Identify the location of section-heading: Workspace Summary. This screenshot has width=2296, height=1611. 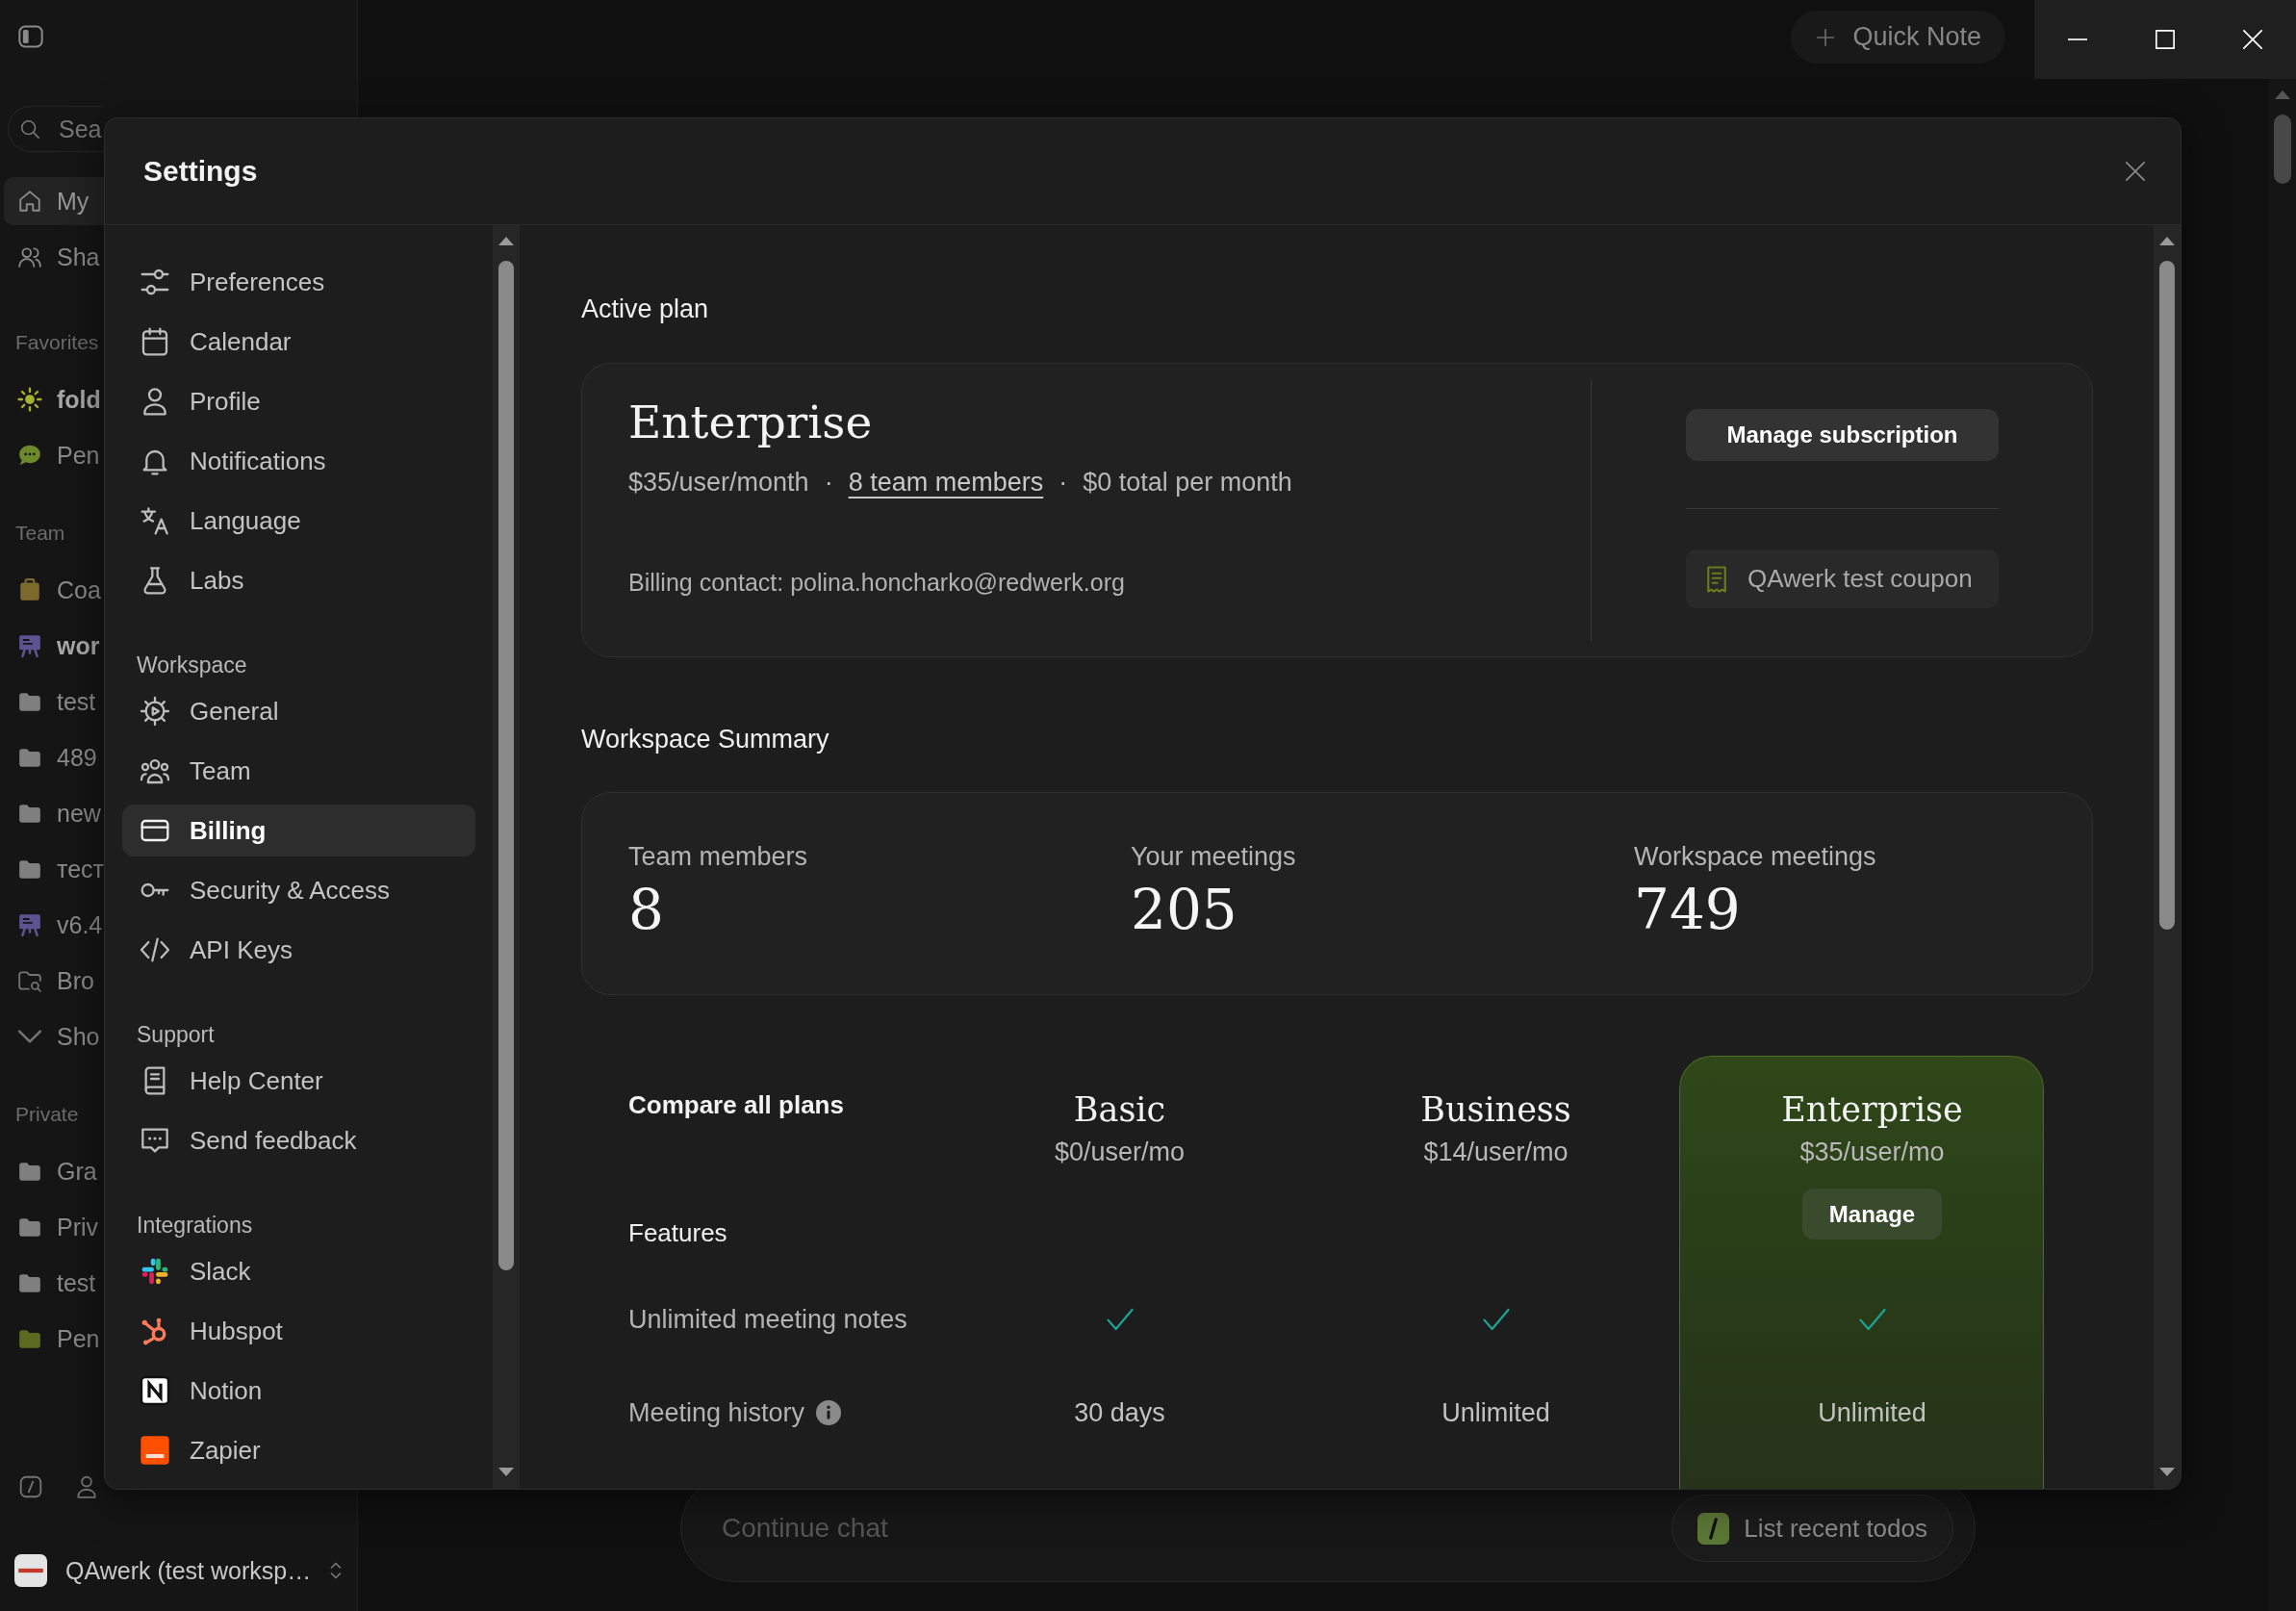
(705, 739).